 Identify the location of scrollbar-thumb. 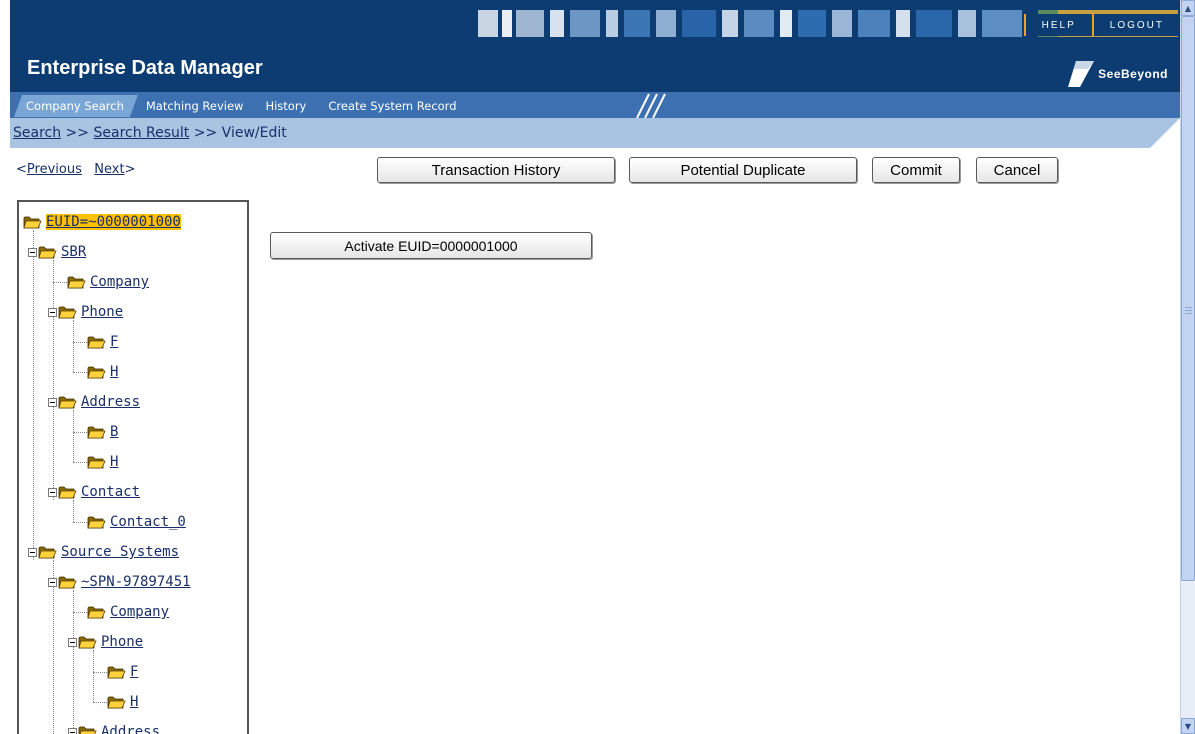
(1188, 298).